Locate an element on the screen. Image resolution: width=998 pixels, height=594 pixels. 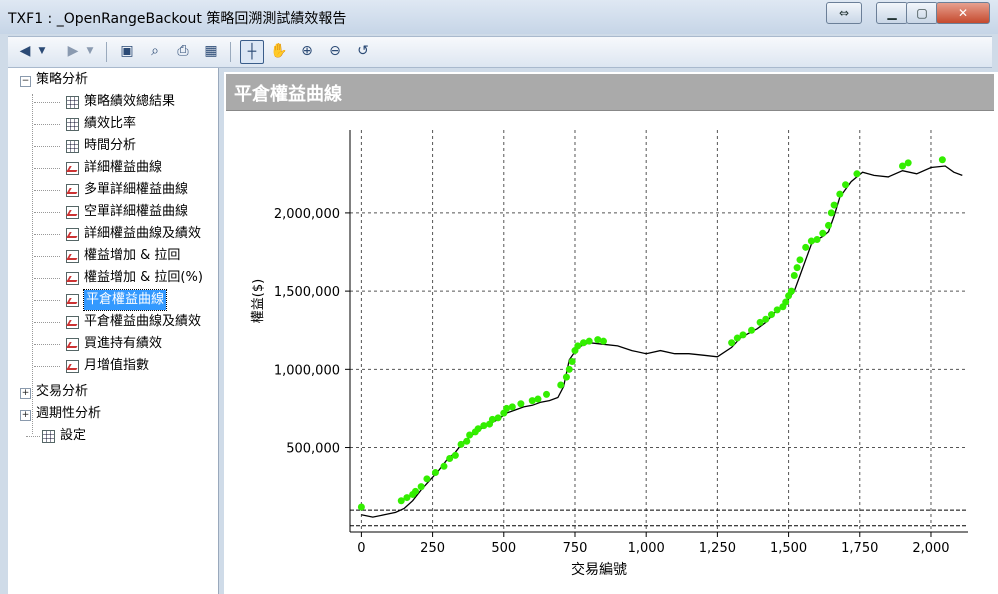
back-dropdown-icon: ▼ is located at coordinates (42, 51).